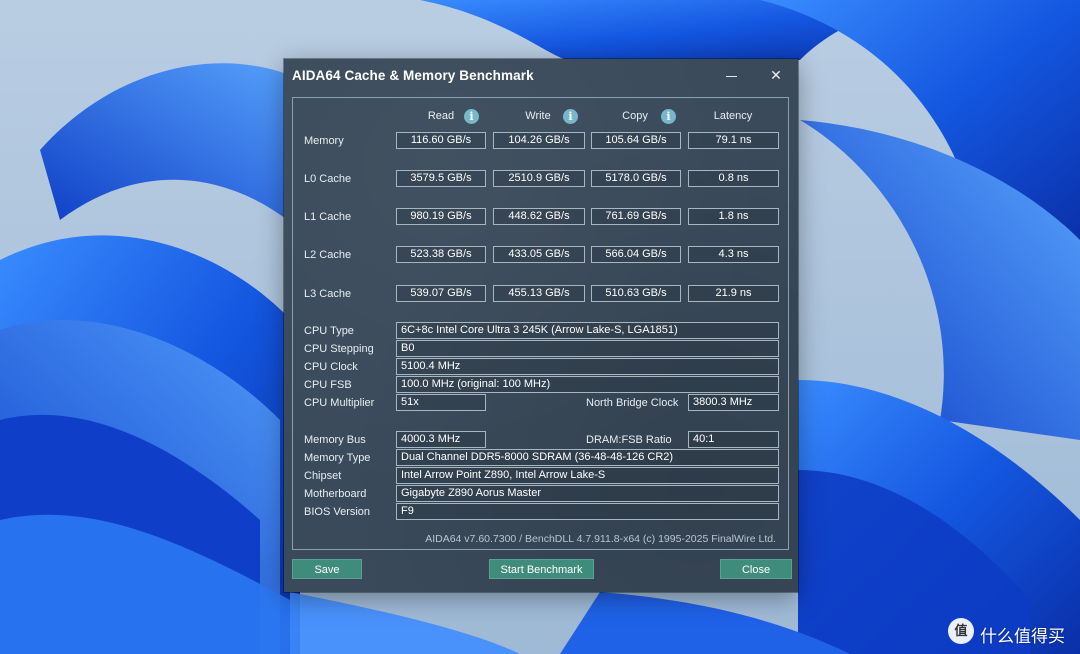 The width and height of the screenshot is (1080, 654). I want to click on cpu-multiplier-value: 51x, so click(441, 402).